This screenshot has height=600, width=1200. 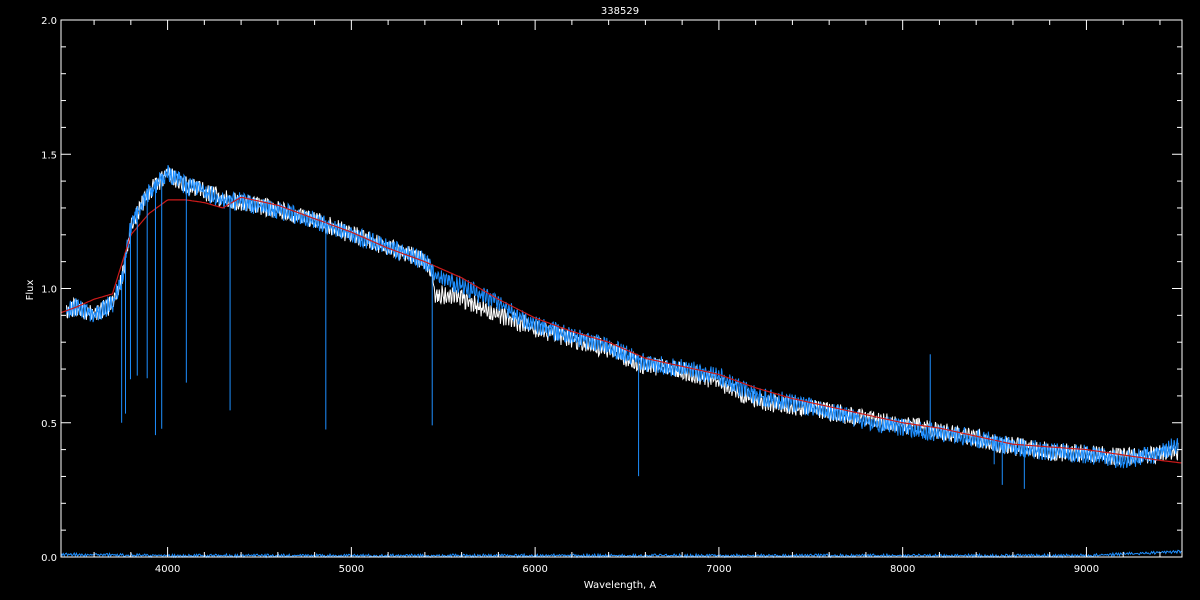 I want to click on x-tick-label: 5000, so click(x=351, y=569).